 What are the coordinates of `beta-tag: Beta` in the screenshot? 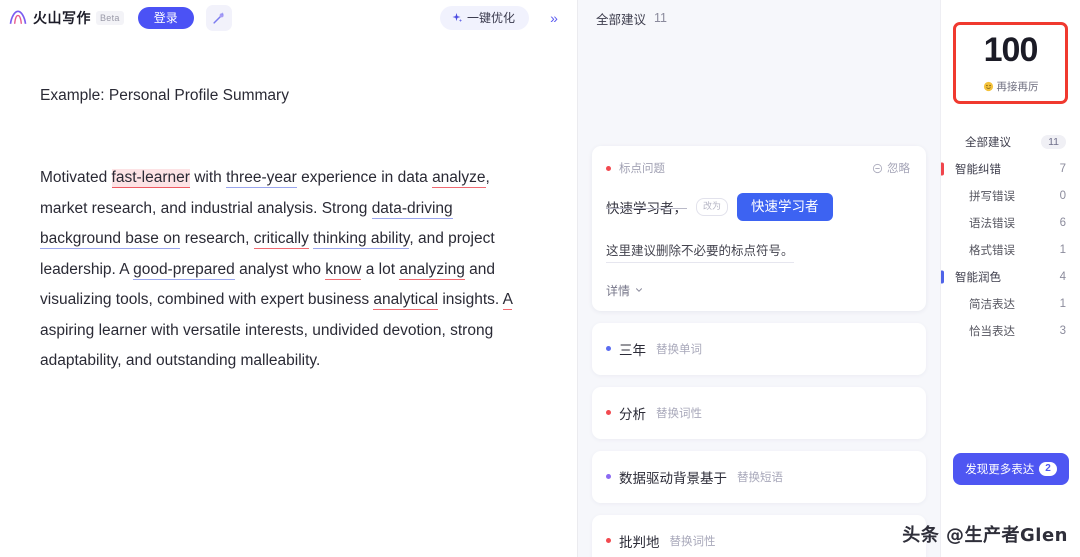 It's located at (110, 18).